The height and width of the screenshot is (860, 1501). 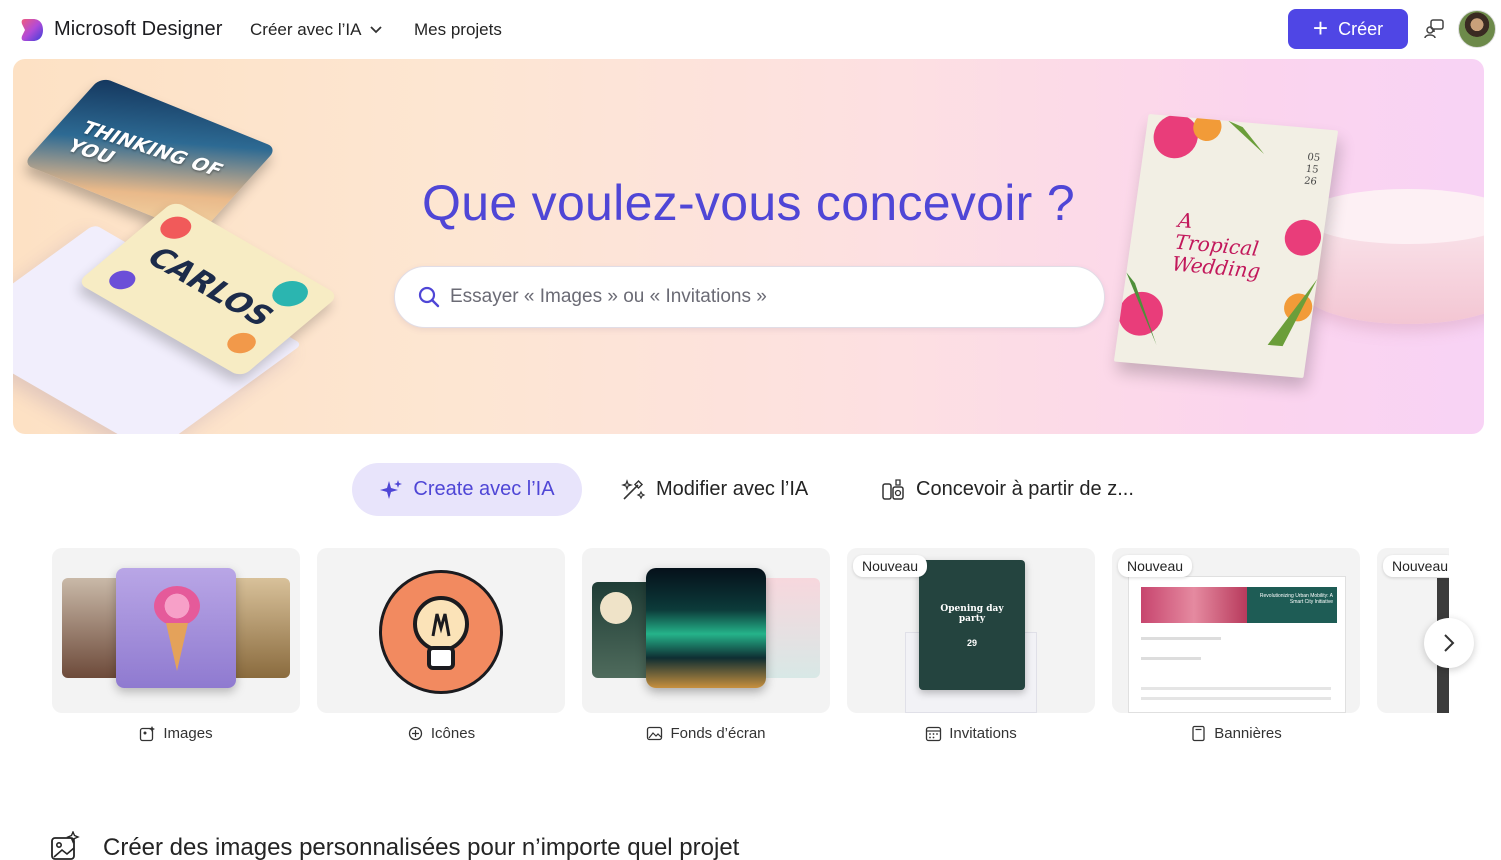 What do you see at coordinates (376, 30) in the screenshot?
I see `chevron-down-icon` at bounding box center [376, 30].